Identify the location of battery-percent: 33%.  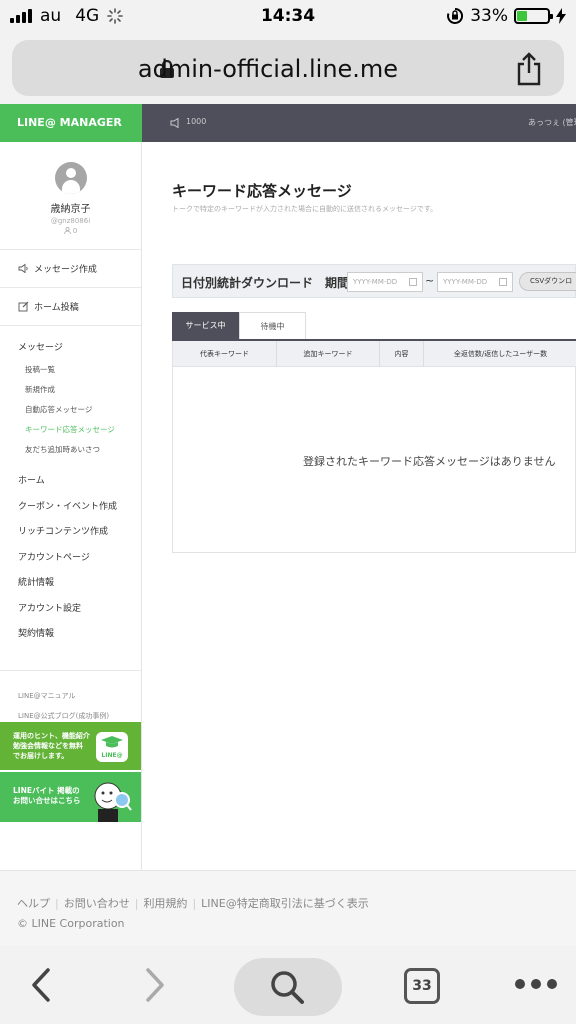
(489, 16).